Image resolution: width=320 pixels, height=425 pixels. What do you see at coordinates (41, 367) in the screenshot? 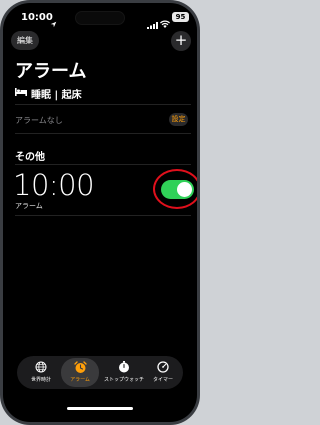
I see `globe-icon` at bounding box center [41, 367].